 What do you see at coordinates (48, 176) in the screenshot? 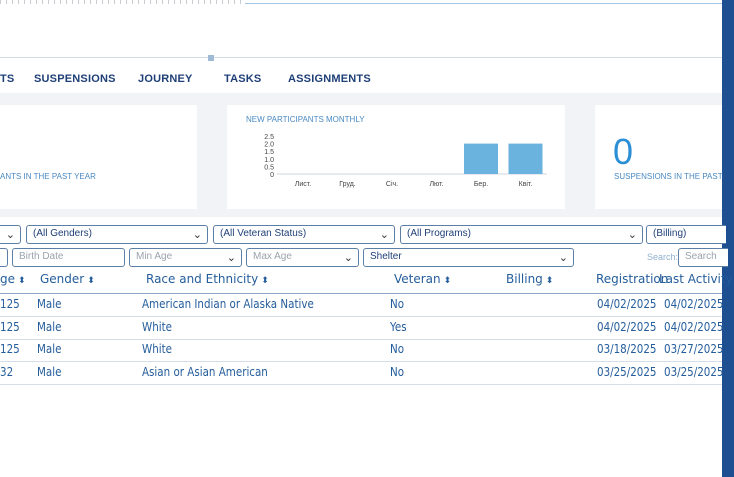
I see `participants-year-caption: ANTS IN THE PAST YEAR` at bounding box center [48, 176].